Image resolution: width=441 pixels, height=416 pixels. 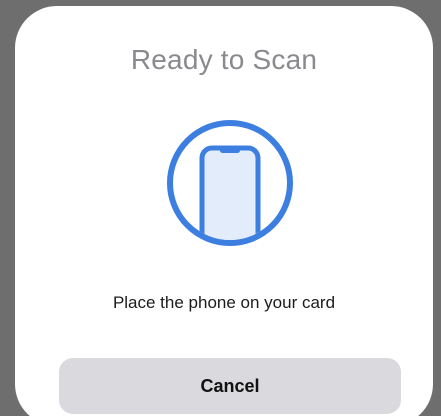 I want to click on phone-scan-icon, so click(x=230, y=183).